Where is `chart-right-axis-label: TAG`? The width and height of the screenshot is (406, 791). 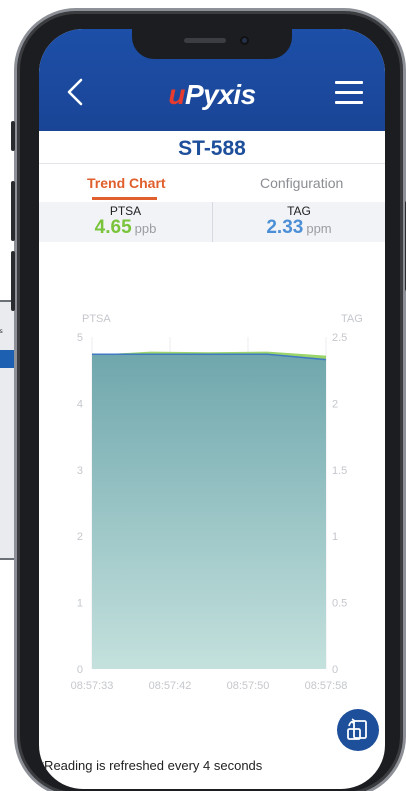 chart-right-axis-label: TAG is located at coordinates (352, 319).